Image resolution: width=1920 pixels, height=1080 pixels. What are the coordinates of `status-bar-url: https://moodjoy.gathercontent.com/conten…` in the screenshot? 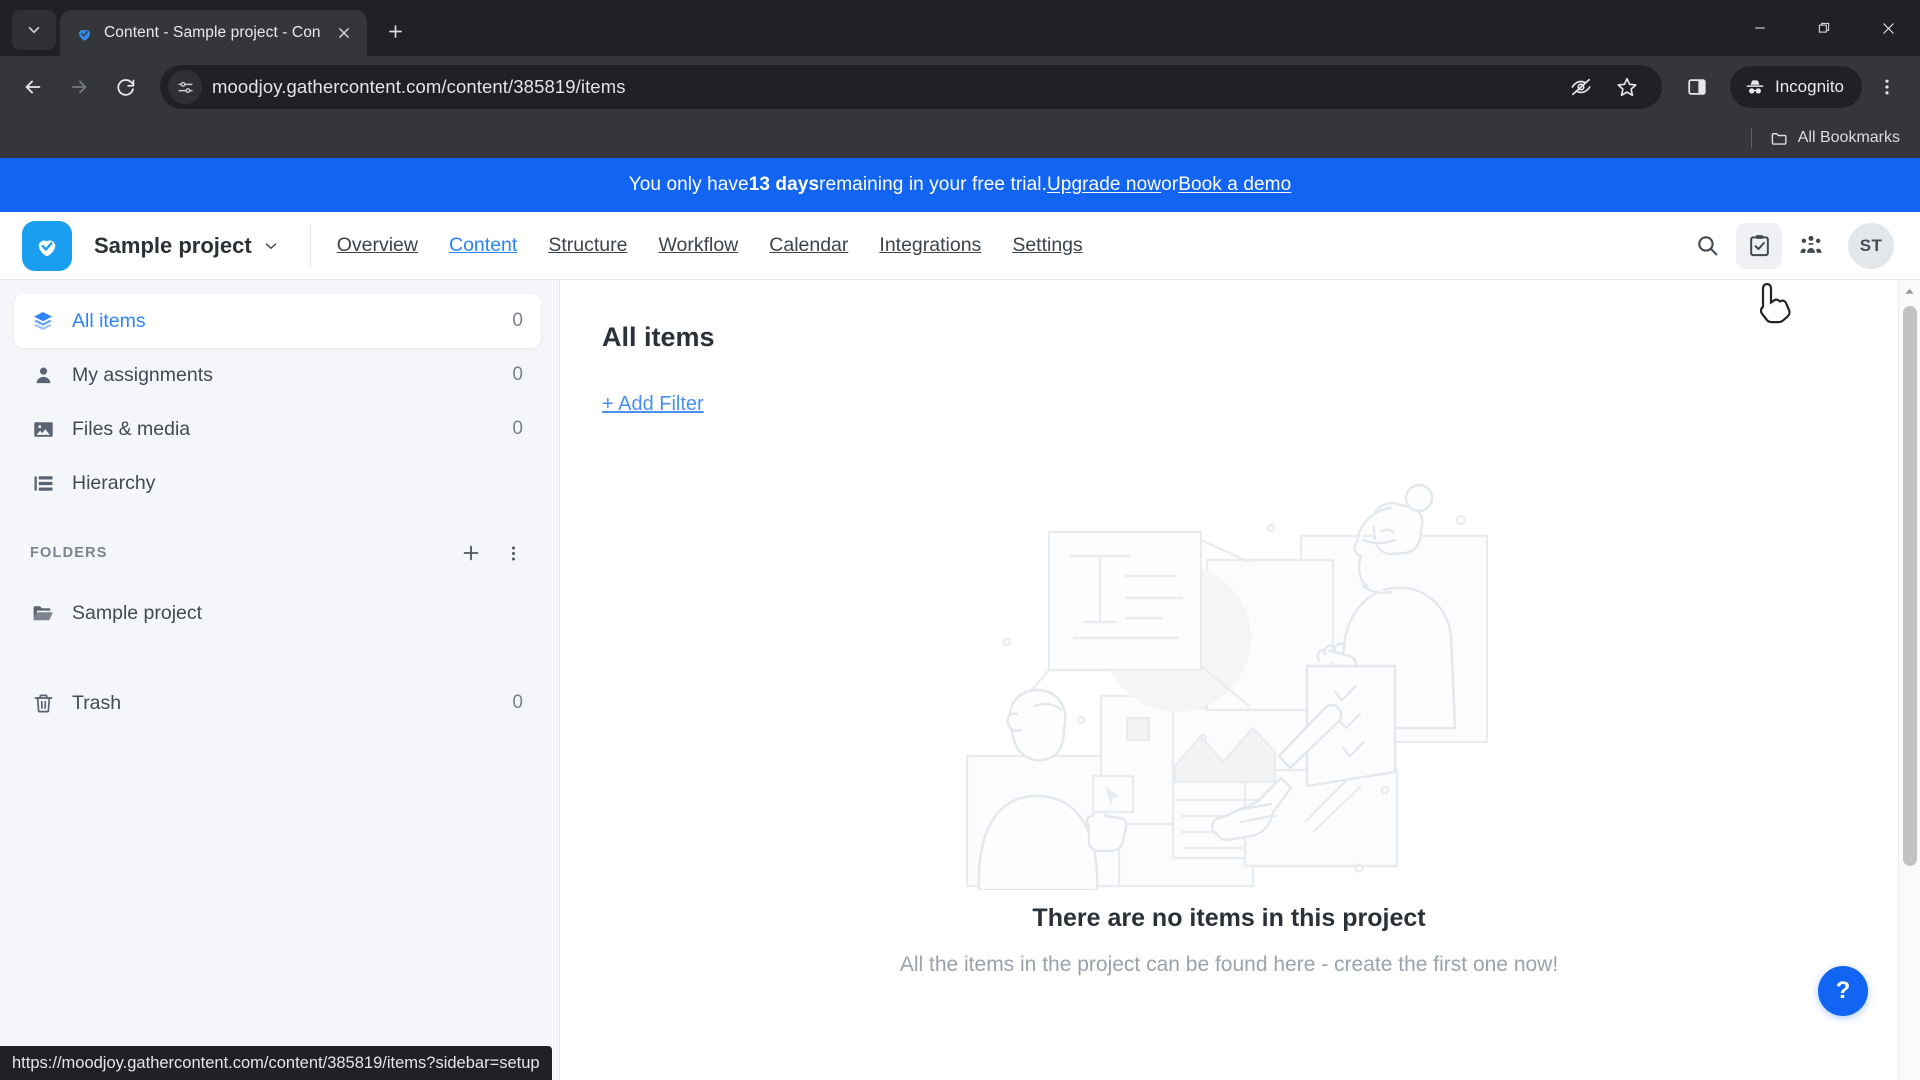 It's located at (276, 1063).